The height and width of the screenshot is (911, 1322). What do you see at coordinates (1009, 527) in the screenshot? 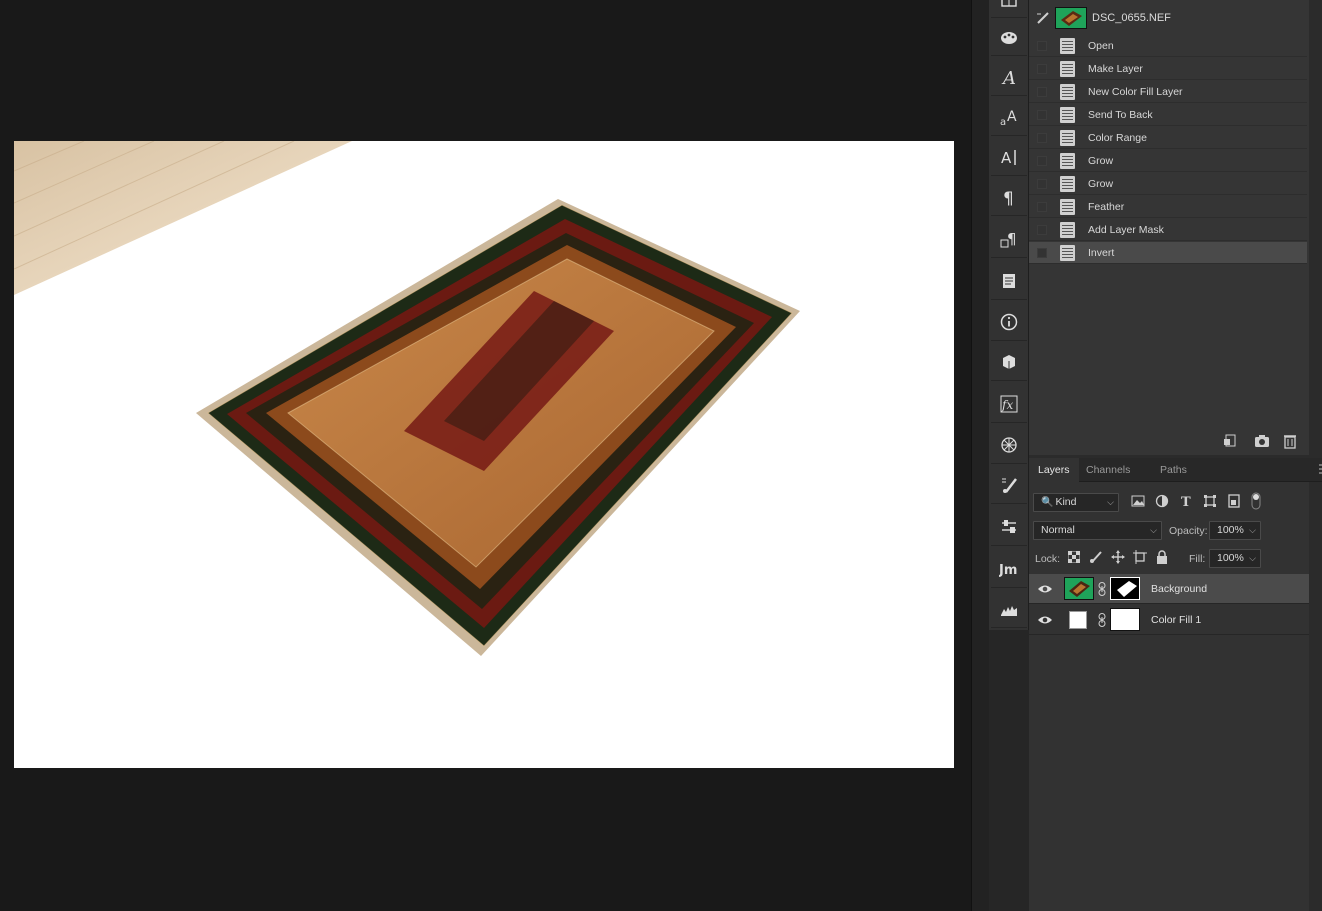
I see `properties-icon` at bounding box center [1009, 527].